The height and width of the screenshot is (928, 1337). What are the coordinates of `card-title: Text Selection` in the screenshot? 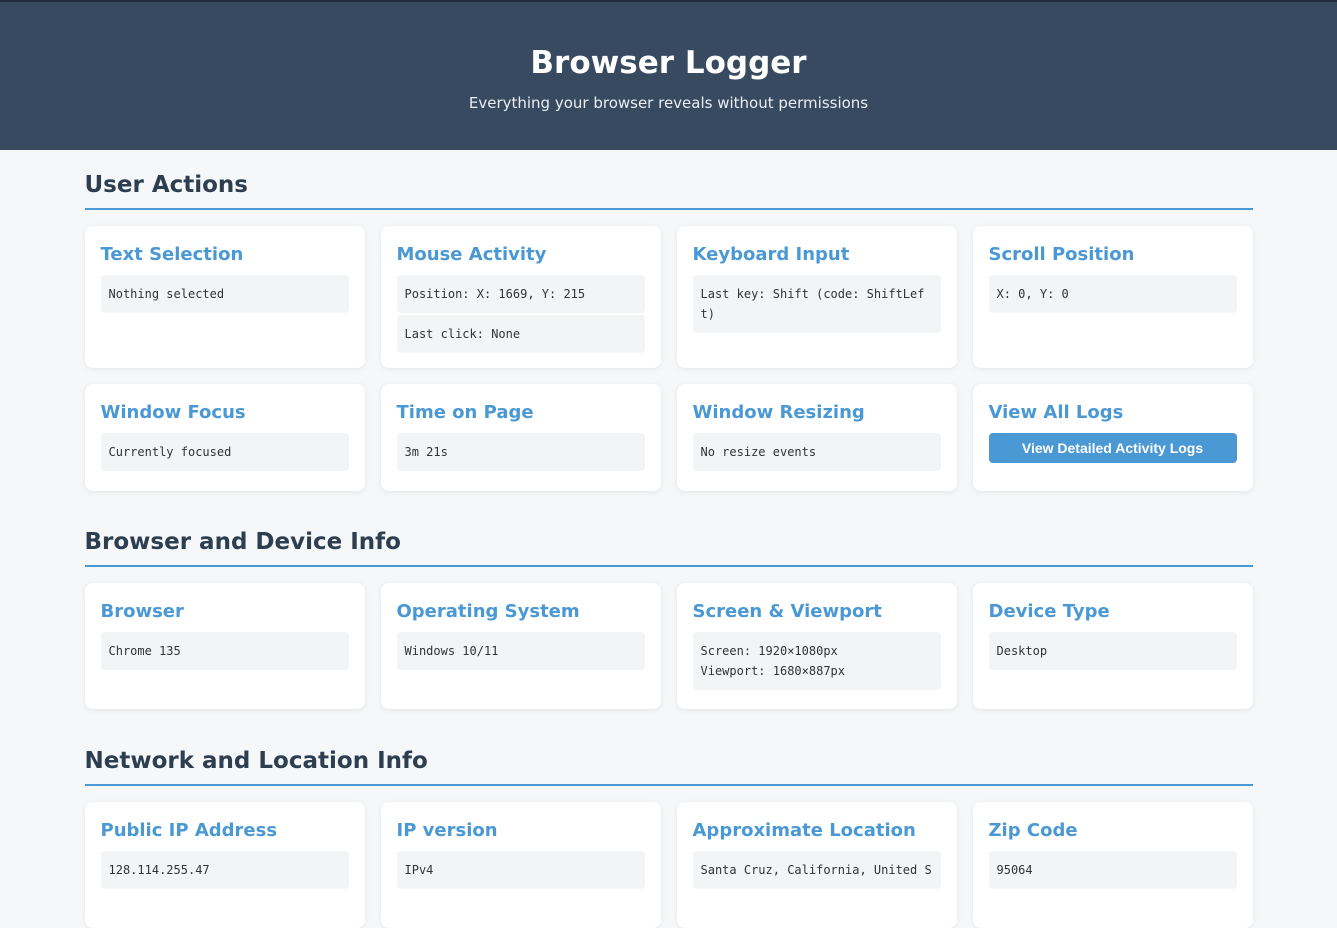 It's located at (172, 254).